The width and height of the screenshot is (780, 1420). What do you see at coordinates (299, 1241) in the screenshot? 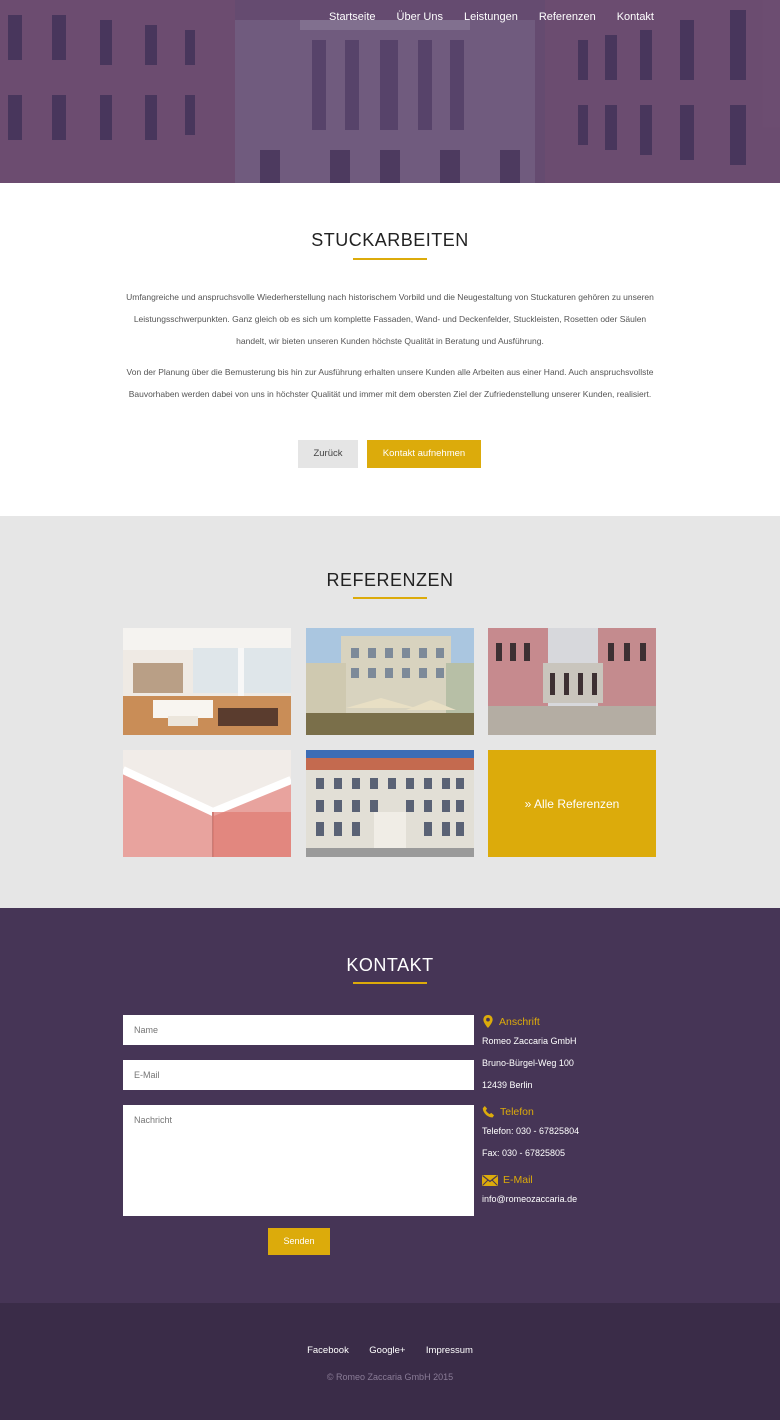
I see `send-button: Senden` at bounding box center [299, 1241].